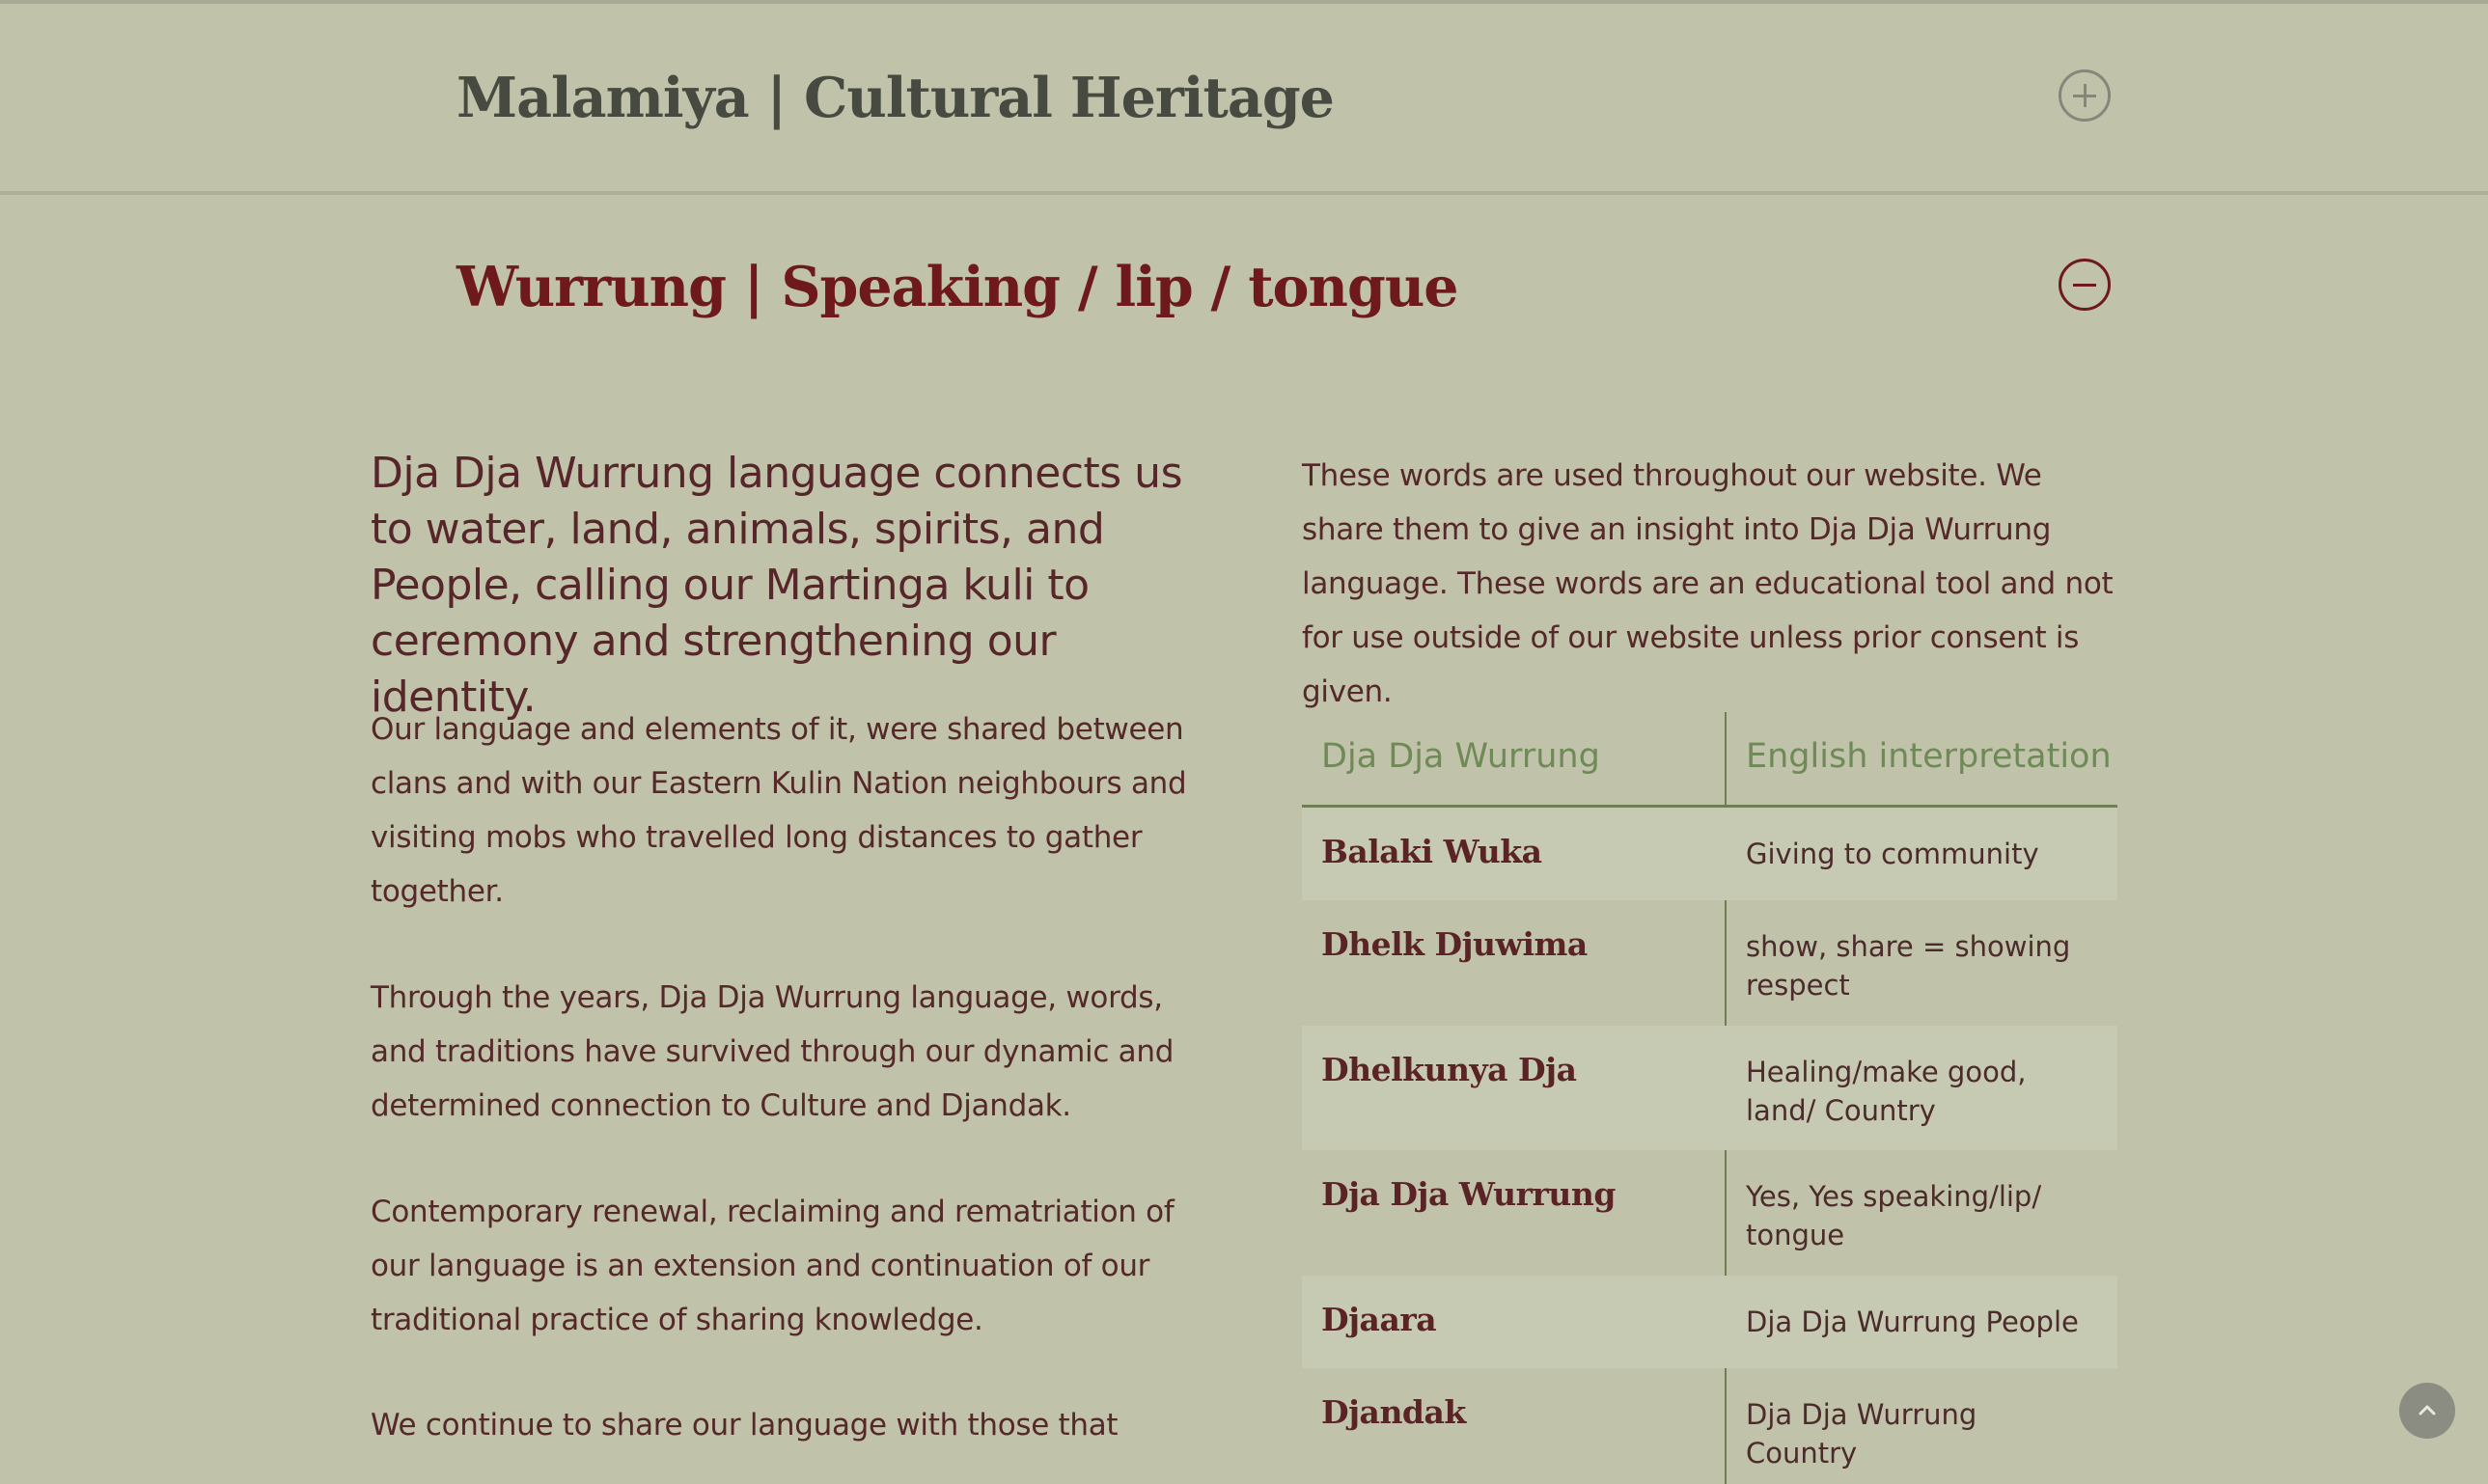  I want to click on term: Dhelkunya Dja, so click(1449, 1069).